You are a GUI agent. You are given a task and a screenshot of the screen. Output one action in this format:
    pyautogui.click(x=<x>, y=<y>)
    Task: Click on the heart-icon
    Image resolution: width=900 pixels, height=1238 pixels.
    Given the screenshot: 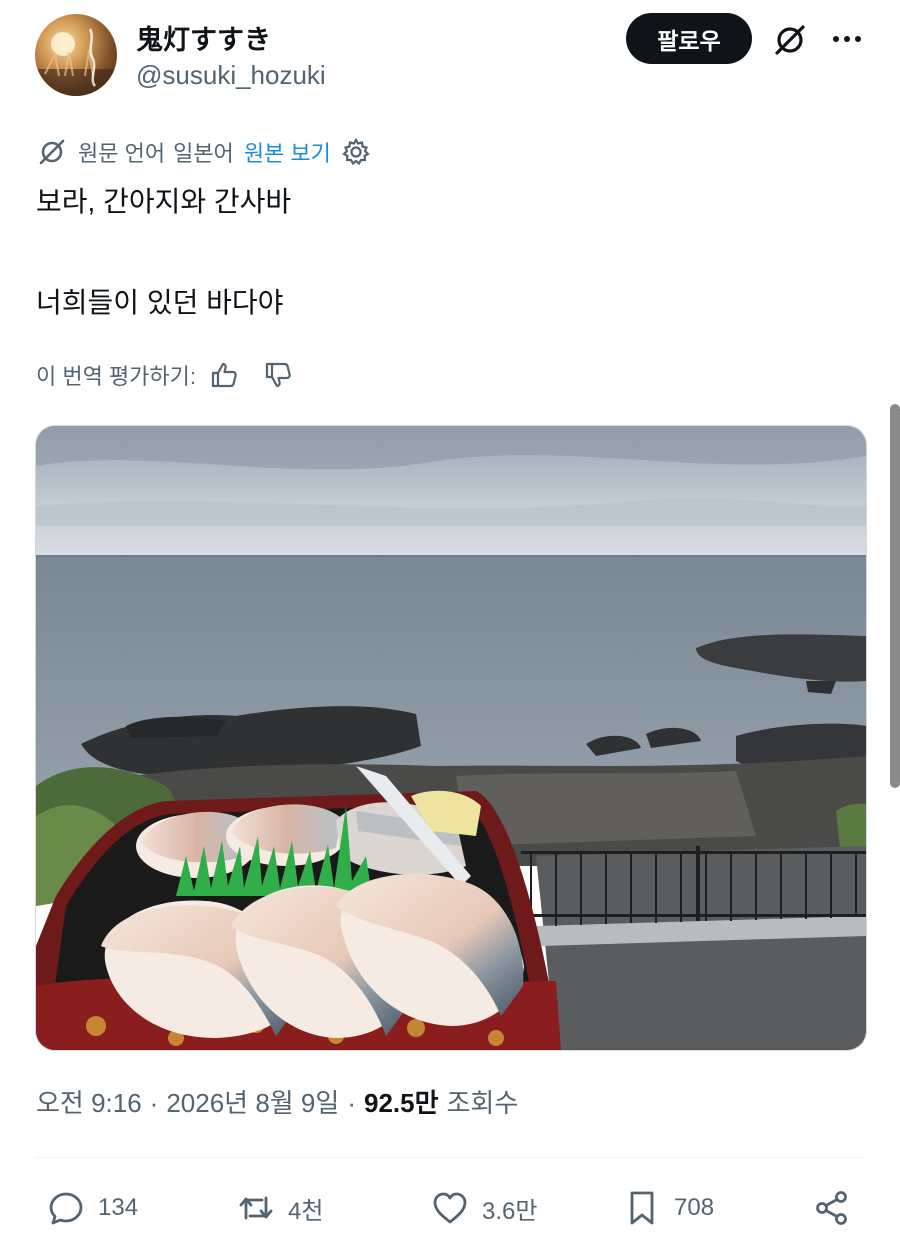 What is the action you would take?
    pyautogui.click(x=450, y=1208)
    